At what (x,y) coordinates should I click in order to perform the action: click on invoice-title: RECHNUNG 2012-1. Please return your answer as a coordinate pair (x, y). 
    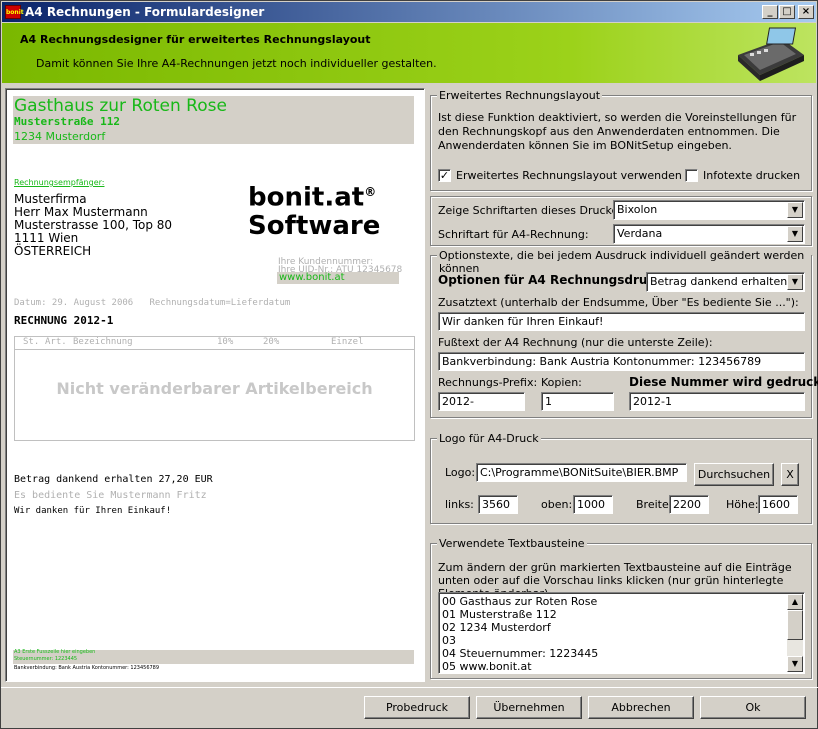
    Looking at the image, I should click on (64, 320).